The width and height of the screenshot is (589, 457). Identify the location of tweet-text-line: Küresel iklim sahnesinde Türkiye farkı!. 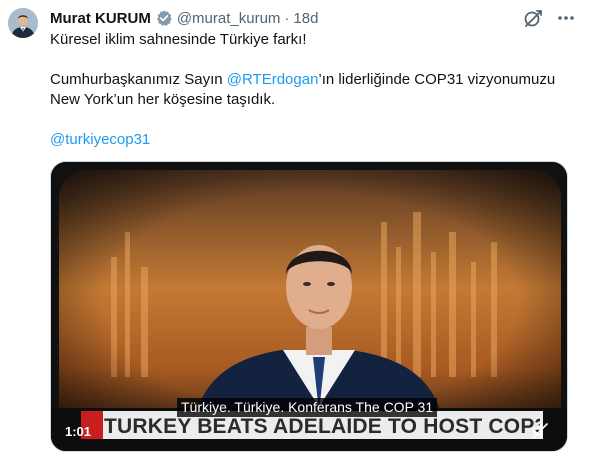
(178, 39).